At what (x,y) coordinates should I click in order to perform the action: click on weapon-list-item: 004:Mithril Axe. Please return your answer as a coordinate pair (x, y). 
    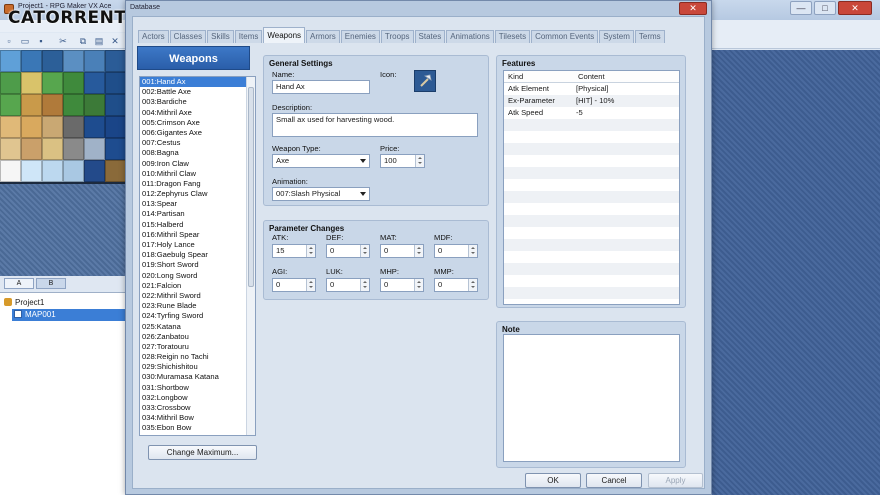
    Looking at the image, I should click on (197, 113).